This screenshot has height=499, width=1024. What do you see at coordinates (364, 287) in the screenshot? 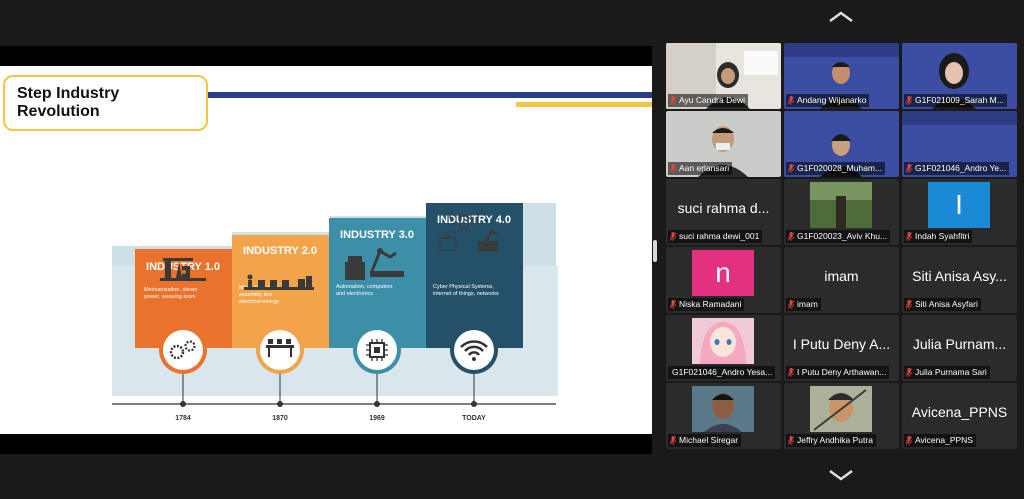
I see `step-3-desc-line-1: Automation, computers` at bounding box center [364, 287].